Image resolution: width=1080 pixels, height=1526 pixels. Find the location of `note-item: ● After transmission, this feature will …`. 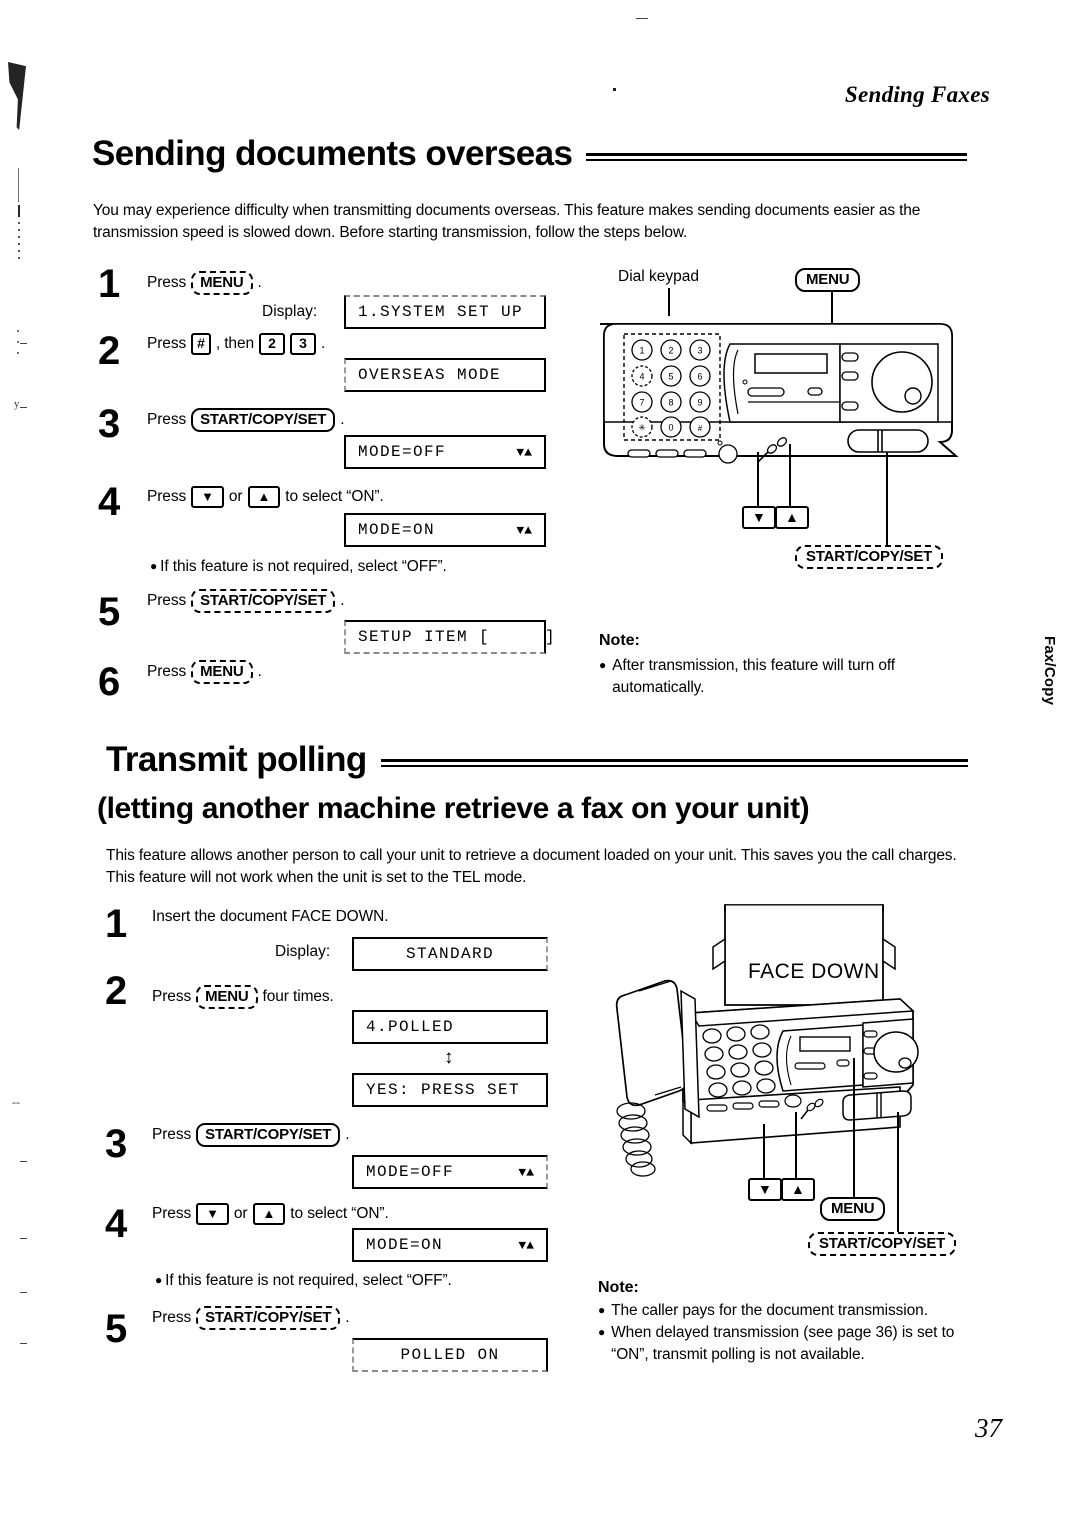

note-item: ● After transmission, this feature will … is located at coordinates (784, 677).